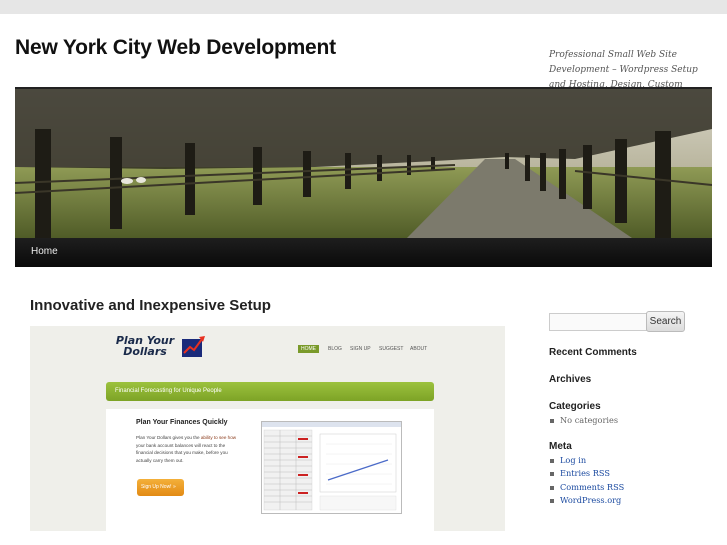 Image resolution: width=727 pixels, height=545 pixels. What do you see at coordinates (270, 391) in the screenshot?
I see `screenshot-banner: Financial Forecasting for Unique People` at bounding box center [270, 391].